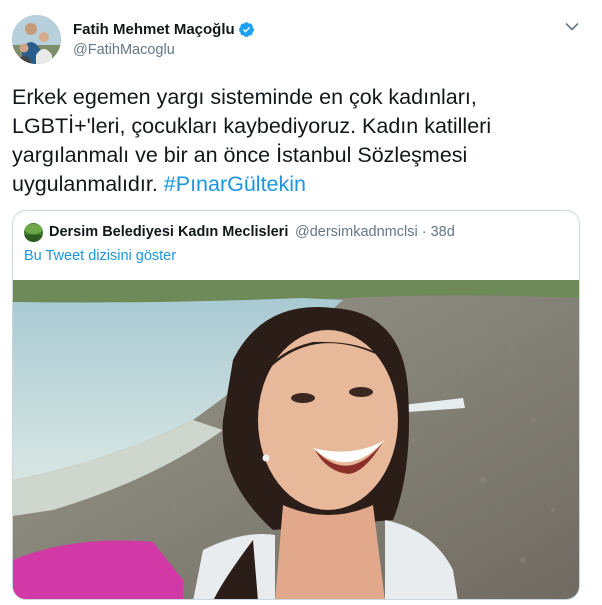  I want to click on quoted-author-name: Dersim Belediyesi Kadın Meclisleri, so click(168, 232).